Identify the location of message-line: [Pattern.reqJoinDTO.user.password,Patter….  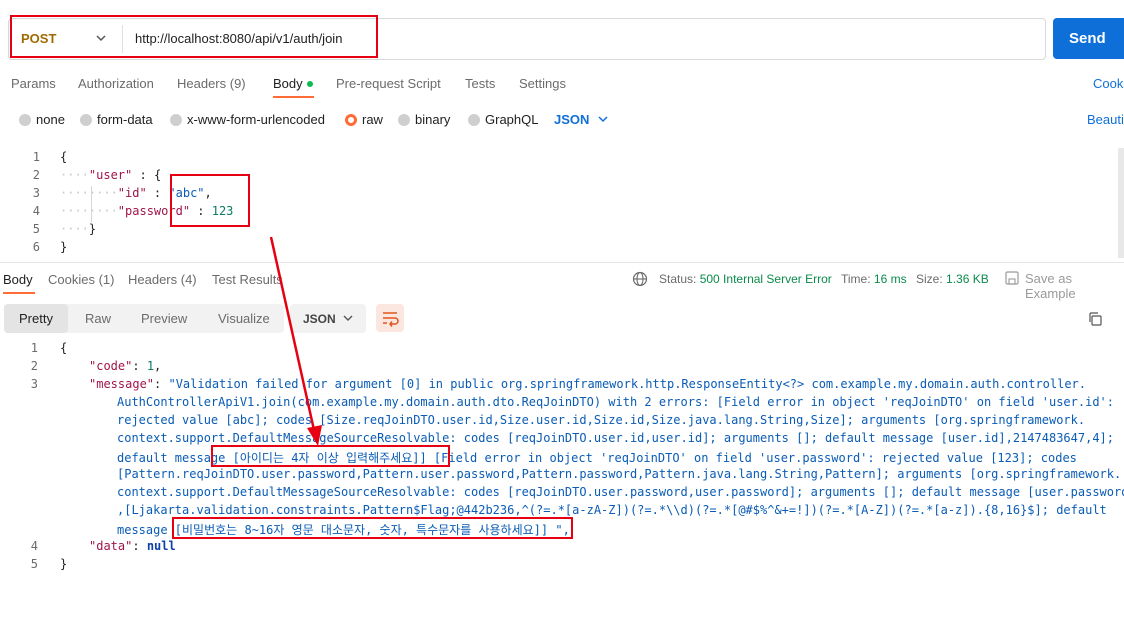
(619, 474).